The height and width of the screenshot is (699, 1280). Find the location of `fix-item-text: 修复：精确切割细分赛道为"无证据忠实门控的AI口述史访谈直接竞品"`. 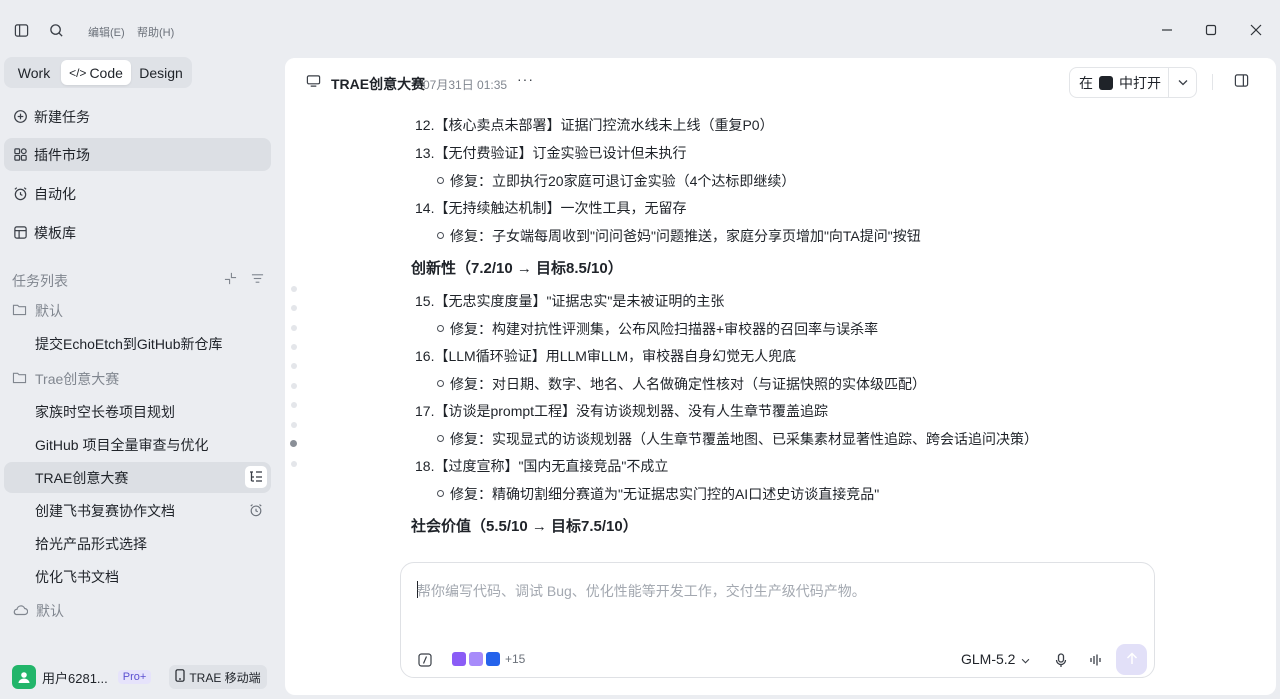

fix-item-text: 修复：精确切割细分赛道为"无证据忠实门控的AI口述史访谈直接竞品" is located at coordinates (665, 494).